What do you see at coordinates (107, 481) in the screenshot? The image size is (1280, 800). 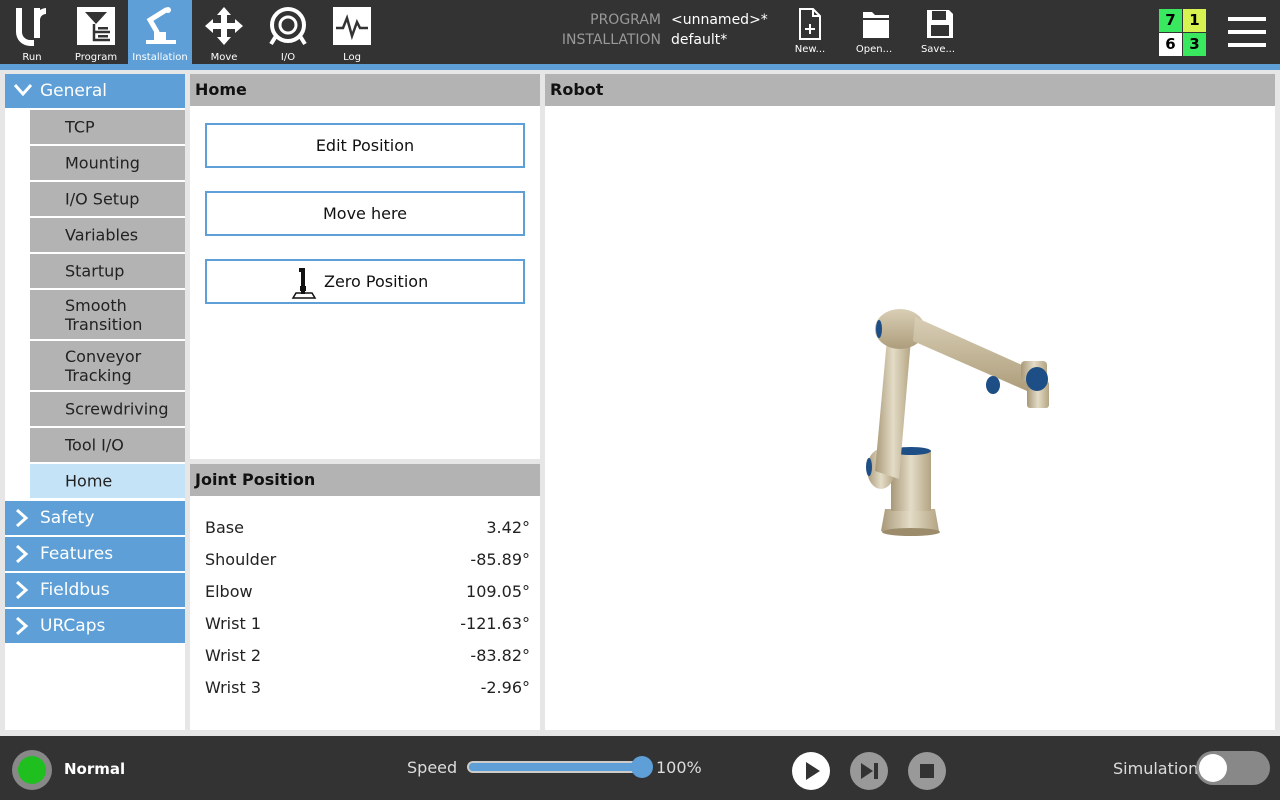 I see `sidebar-item-home: Home` at bounding box center [107, 481].